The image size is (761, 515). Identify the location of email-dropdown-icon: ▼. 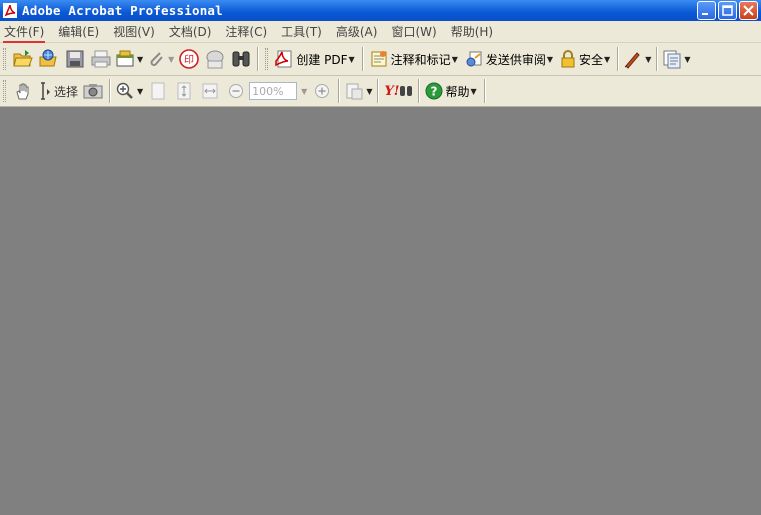
(140, 59).